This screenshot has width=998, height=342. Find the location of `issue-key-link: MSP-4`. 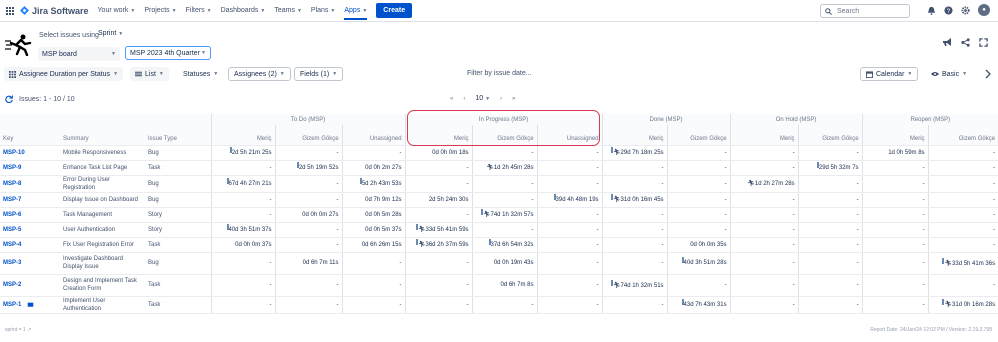

issue-key-link: MSP-4 is located at coordinates (30, 245).